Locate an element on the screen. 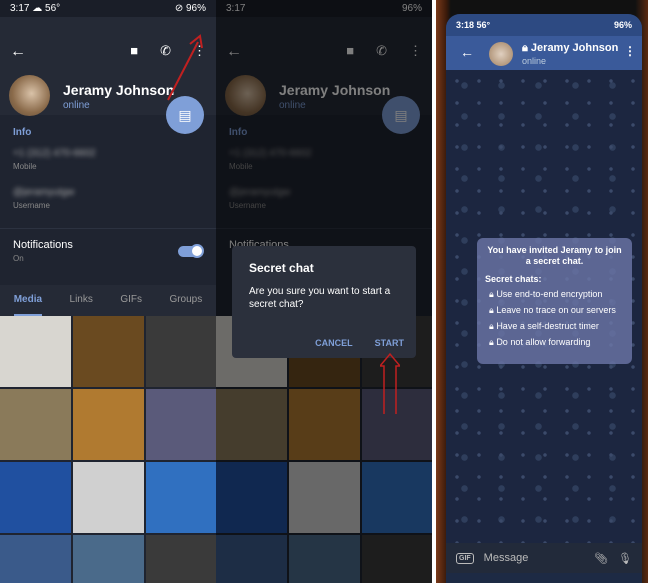 Image resolution: width=648 pixels, height=583 pixels. chat-status: online is located at coordinates (534, 61).